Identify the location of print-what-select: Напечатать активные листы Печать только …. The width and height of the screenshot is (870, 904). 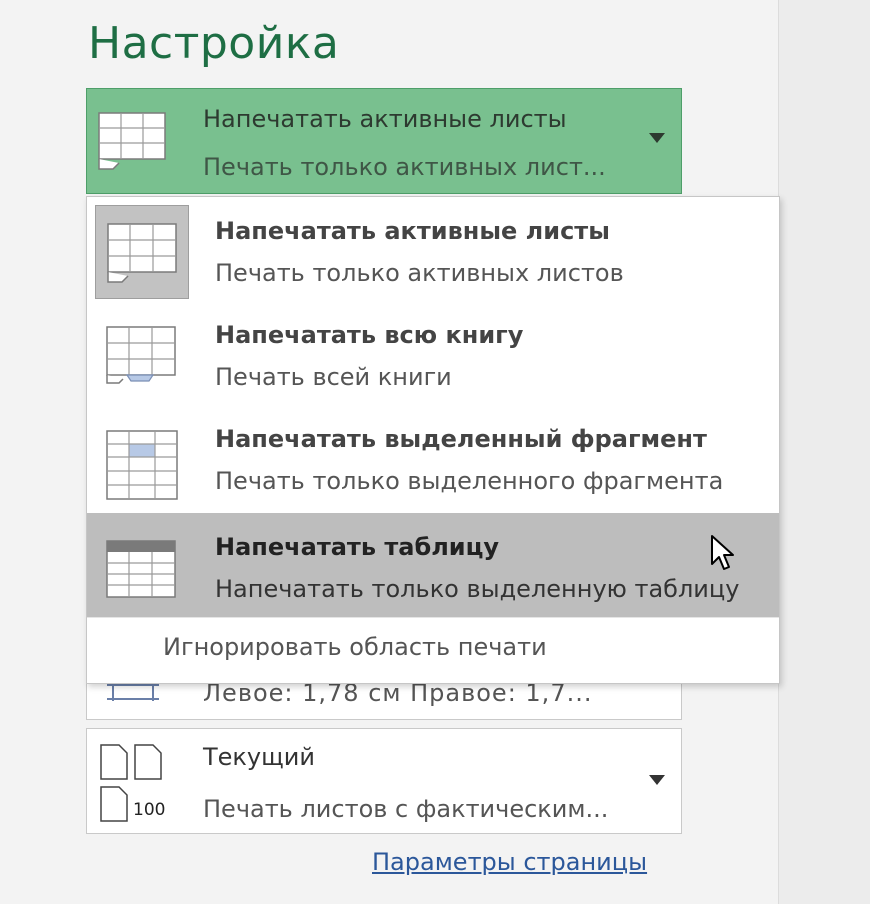
(384, 141).